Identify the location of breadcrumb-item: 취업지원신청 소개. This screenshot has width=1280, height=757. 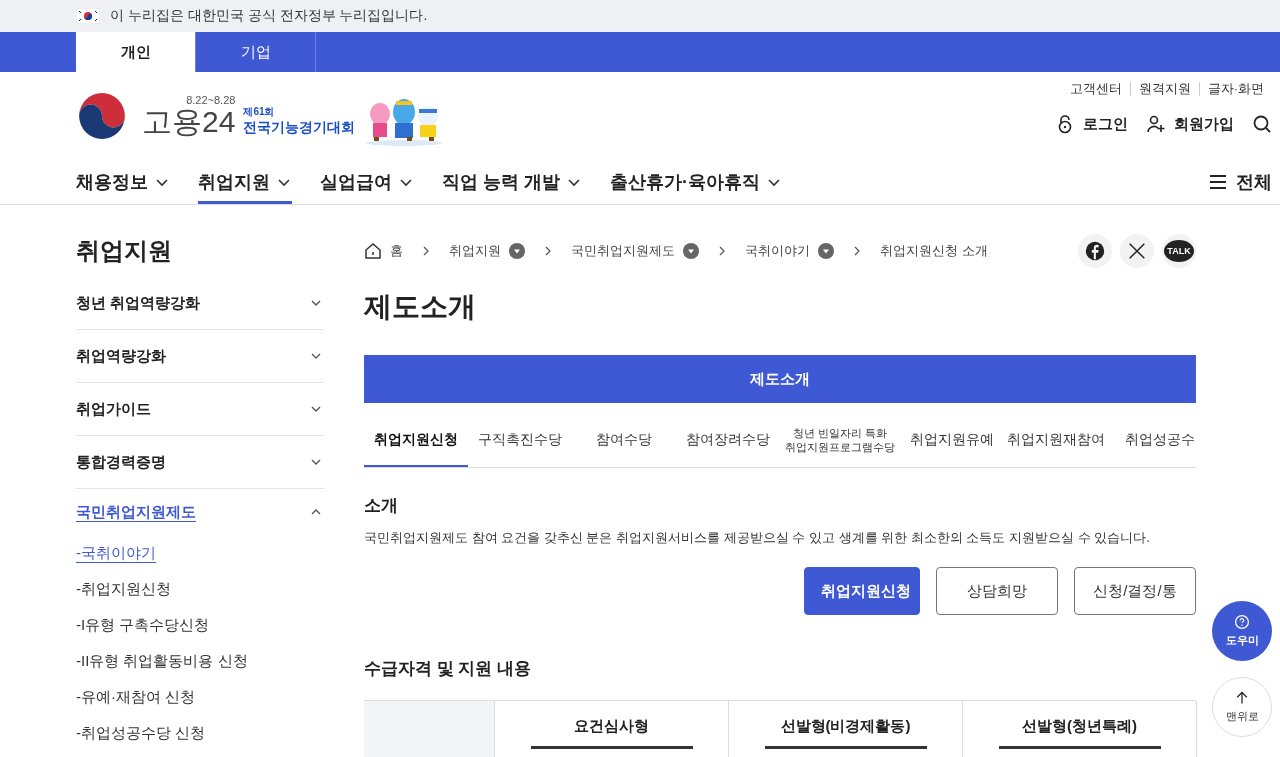
(934, 251).